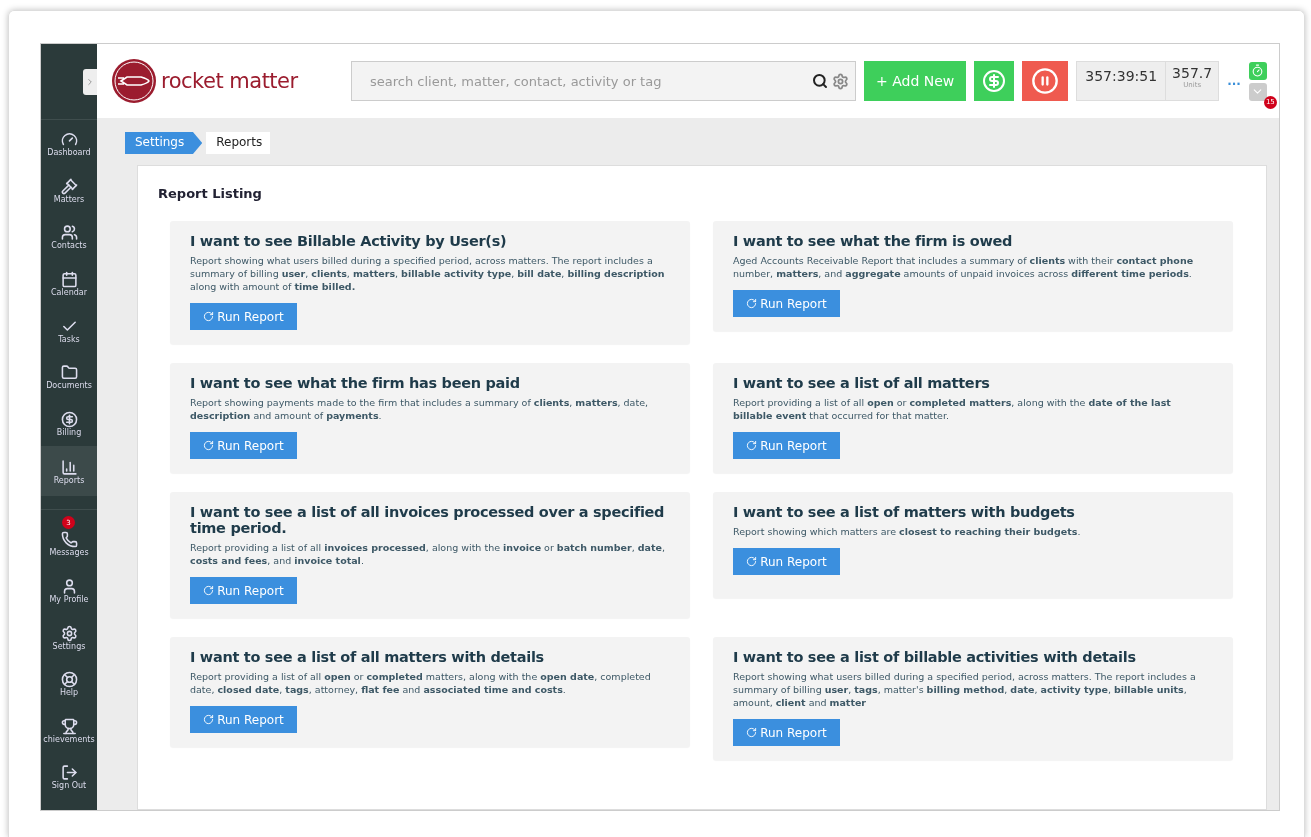 Image resolution: width=1311 pixels, height=837 pixels. What do you see at coordinates (229, 81) in the screenshot?
I see `logo-text: rocket matter` at bounding box center [229, 81].